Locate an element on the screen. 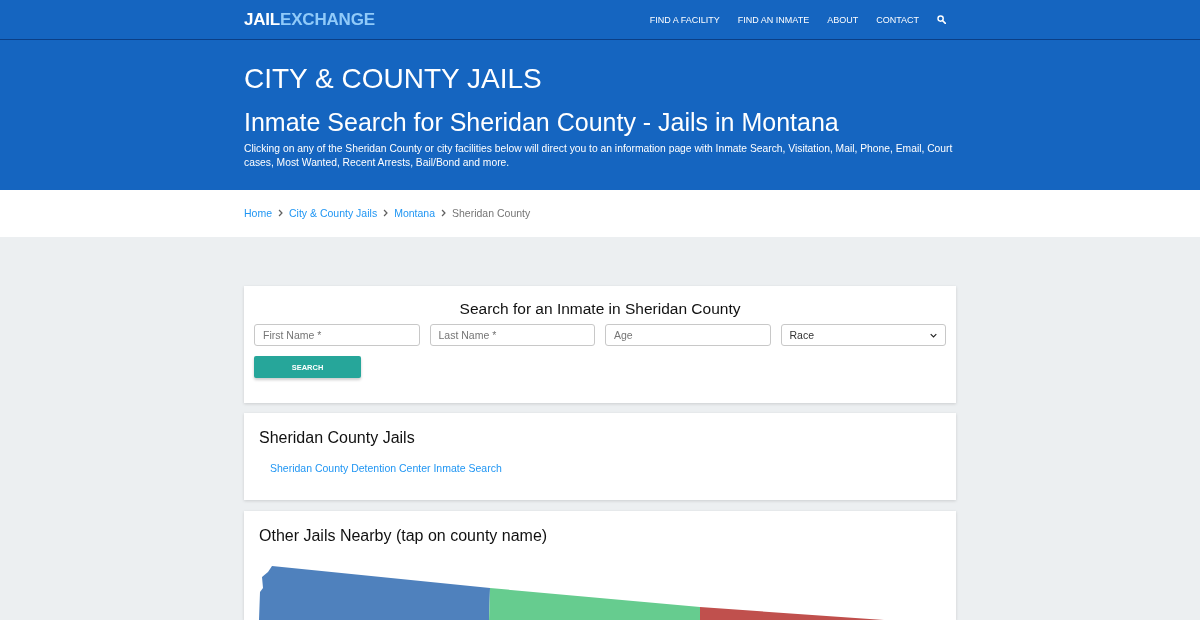 The width and height of the screenshot is (1200, 620). text-field: Age is located at coordinates (688, 335).